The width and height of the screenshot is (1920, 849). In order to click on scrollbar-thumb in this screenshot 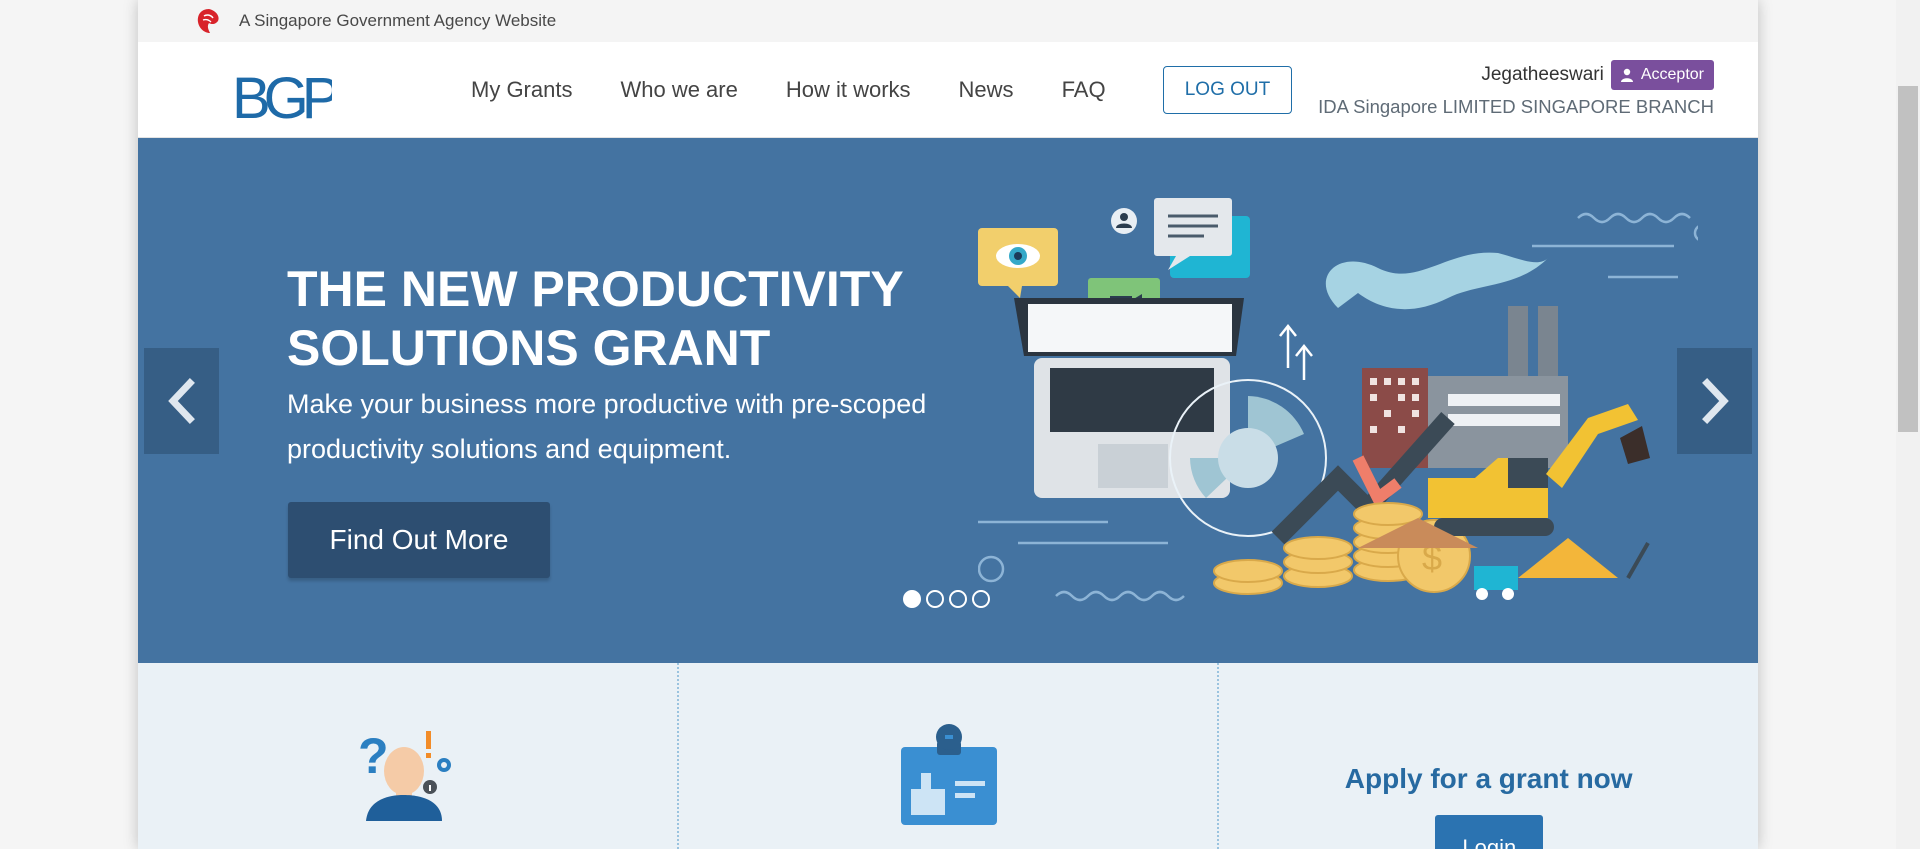, I will do `click(1908, 259)`.